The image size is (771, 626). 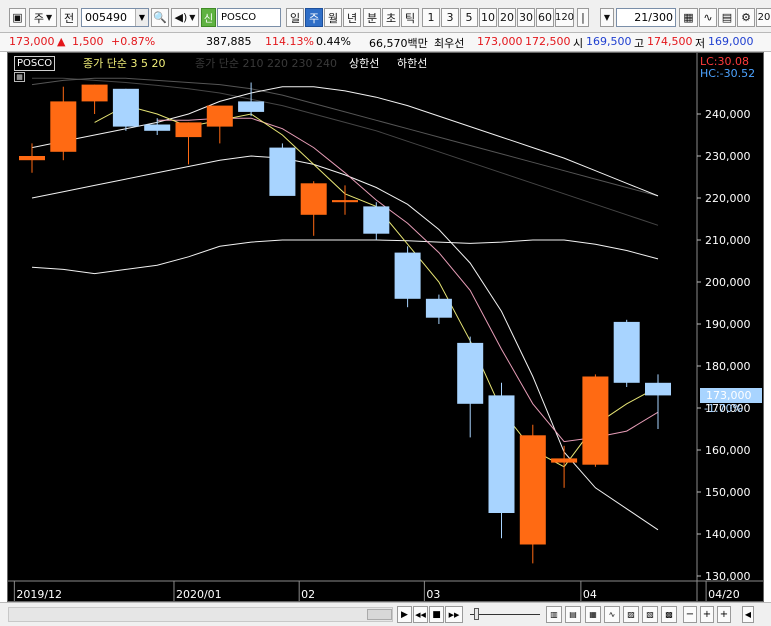 I want to click on interval-label: 1, so click(x=431, y=17).